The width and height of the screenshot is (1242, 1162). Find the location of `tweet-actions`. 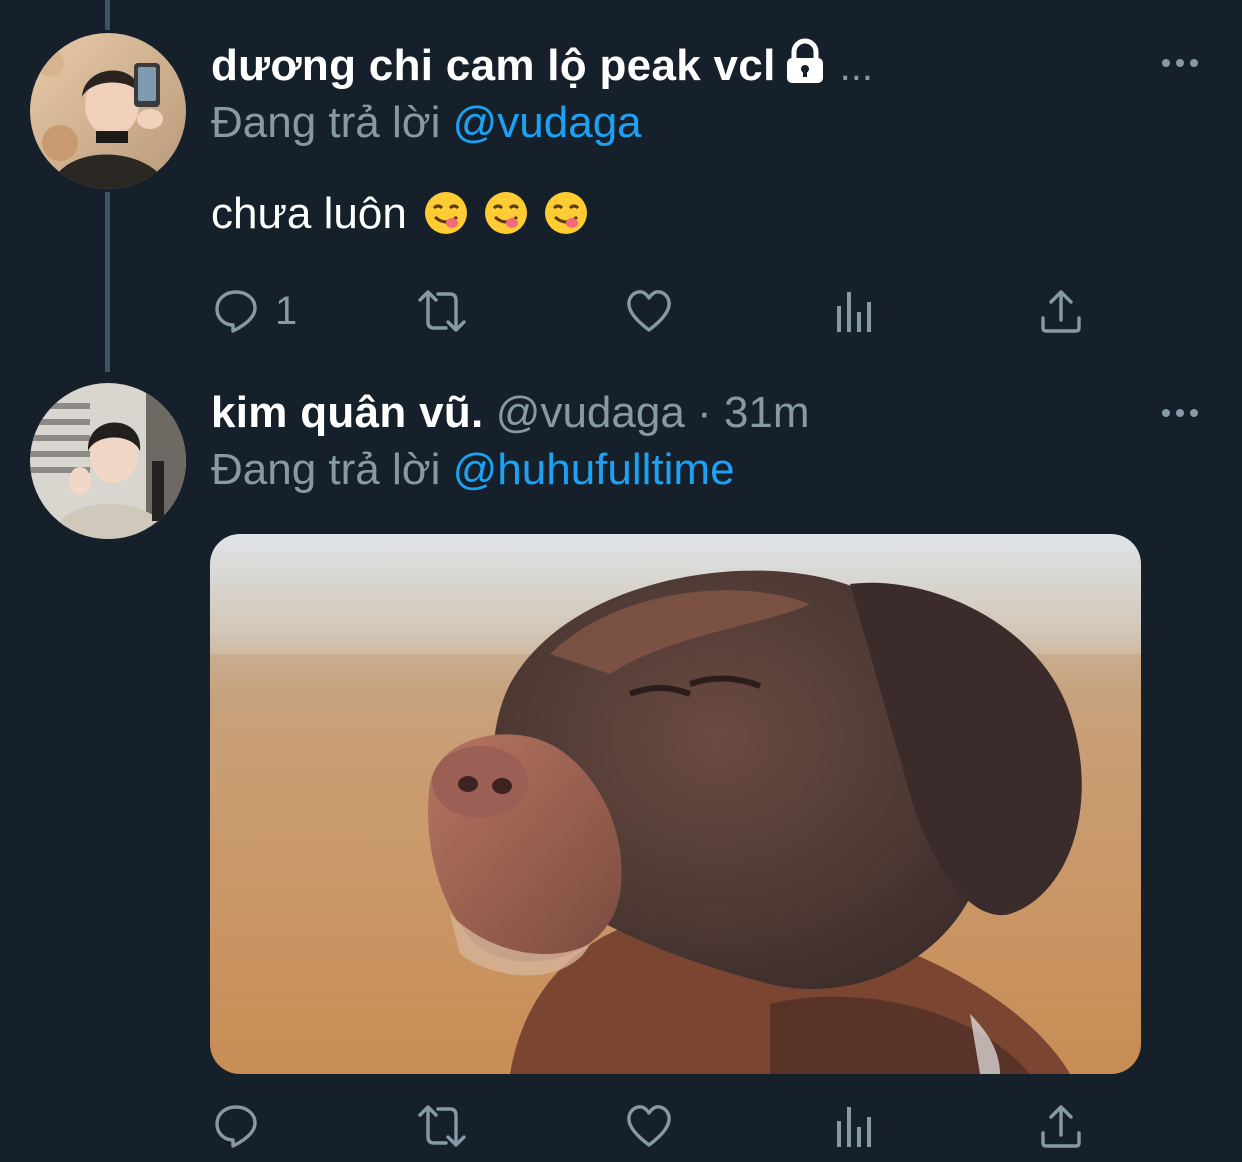

tweet-actions is located at coordinates (651, 1126).